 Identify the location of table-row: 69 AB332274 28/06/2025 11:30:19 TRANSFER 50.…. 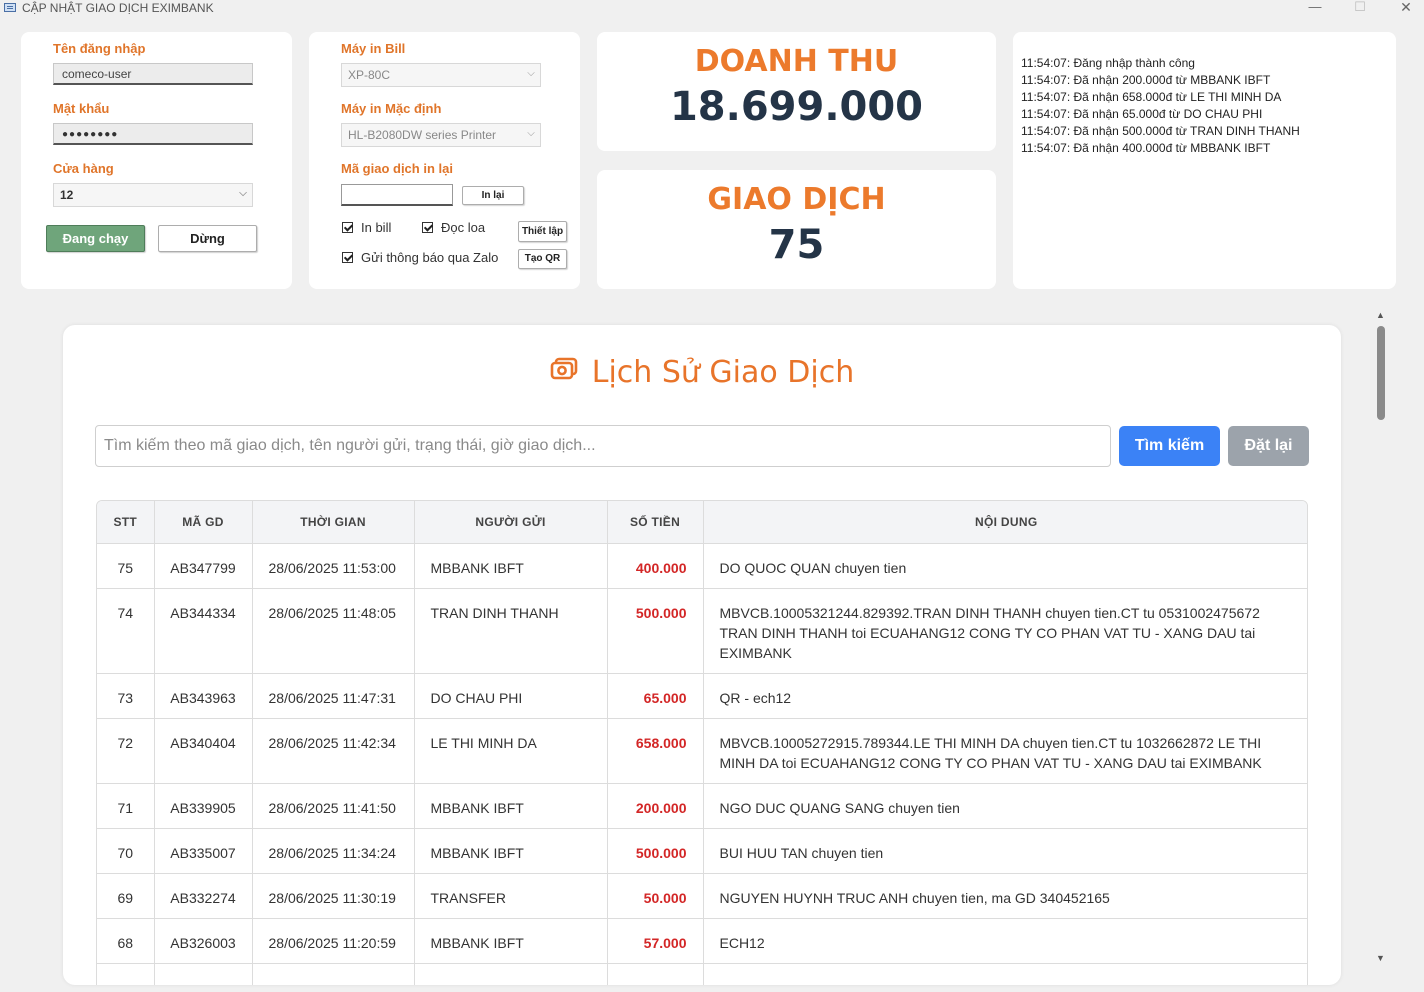
(702, 896).